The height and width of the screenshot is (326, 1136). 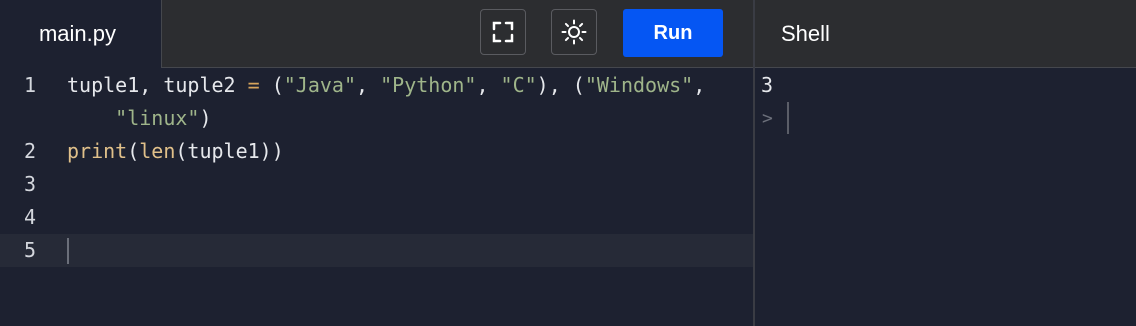 I want to click on code-token: "linux", so click(x=157, y=118).